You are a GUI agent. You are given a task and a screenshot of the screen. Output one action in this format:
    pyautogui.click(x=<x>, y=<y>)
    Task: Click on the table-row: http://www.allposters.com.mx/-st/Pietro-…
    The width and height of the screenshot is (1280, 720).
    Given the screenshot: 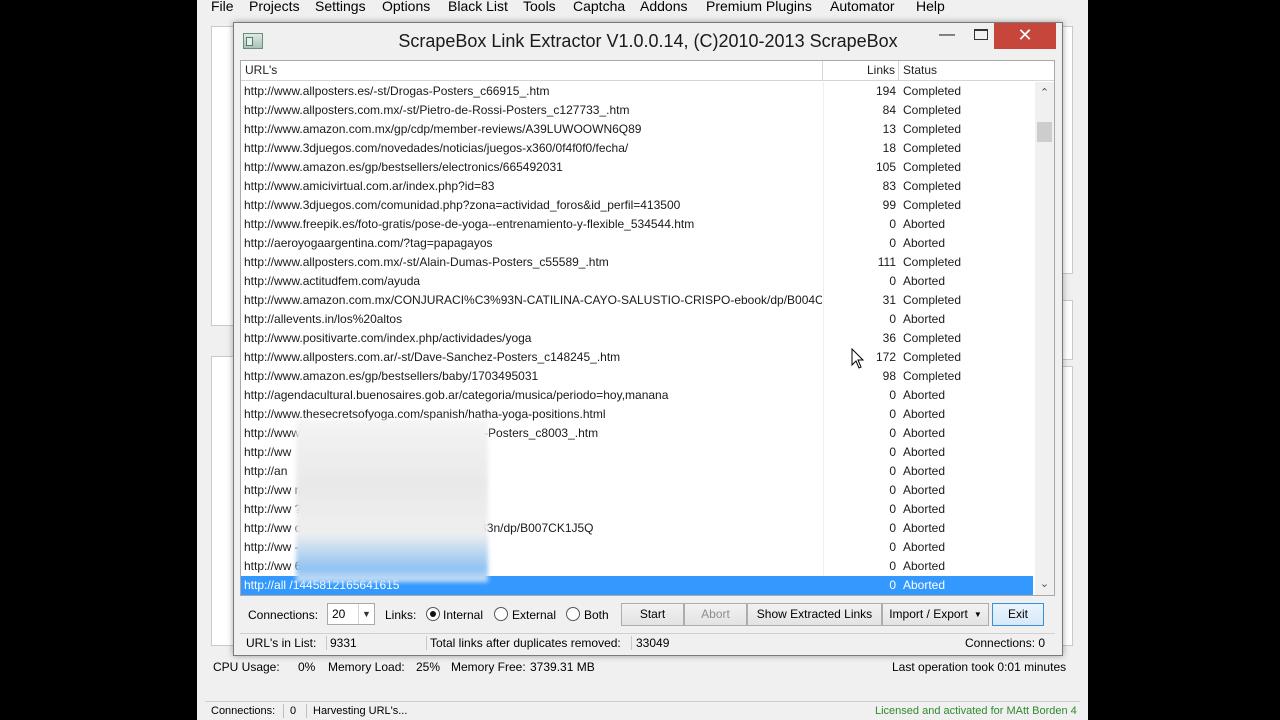 What is the action you would take?
    pyautogui.click(x=637, y=110)
    